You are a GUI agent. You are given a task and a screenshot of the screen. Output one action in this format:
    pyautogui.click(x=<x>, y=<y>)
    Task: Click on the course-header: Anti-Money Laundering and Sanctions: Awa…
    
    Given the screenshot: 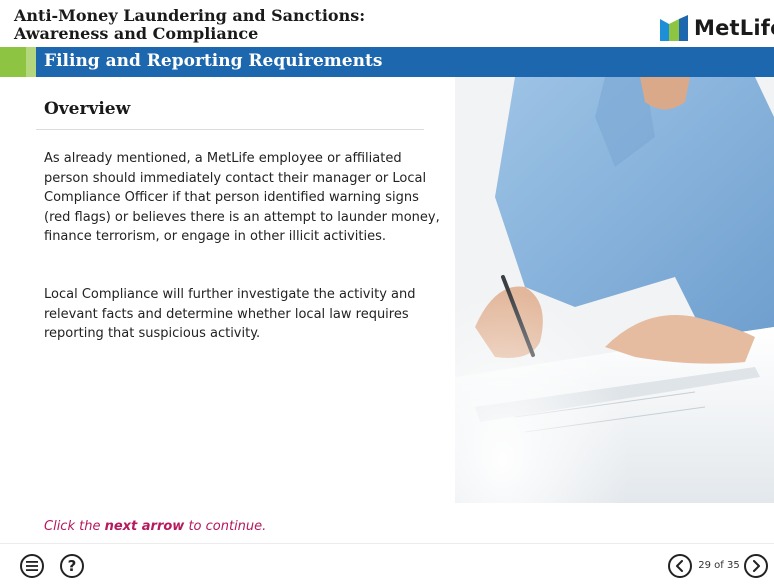 What is the action you would take?
    pyautogui.click(x=387, y=23)
    